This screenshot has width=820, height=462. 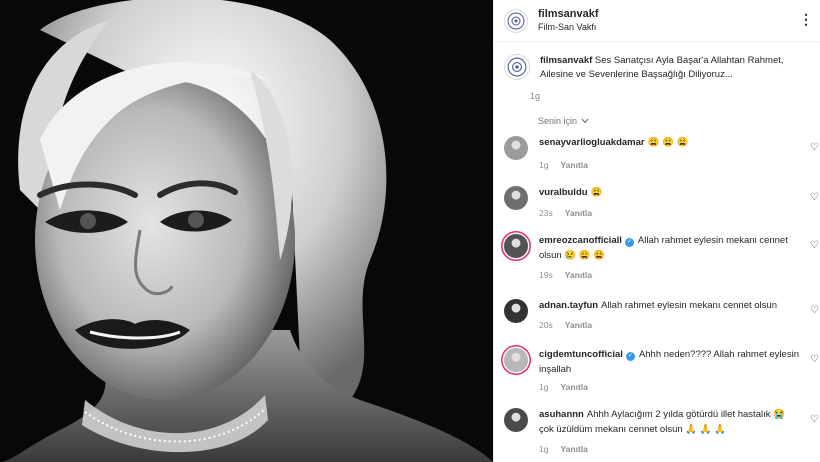 I want to click on comment-text: 😩, so click(x=596, y=192).